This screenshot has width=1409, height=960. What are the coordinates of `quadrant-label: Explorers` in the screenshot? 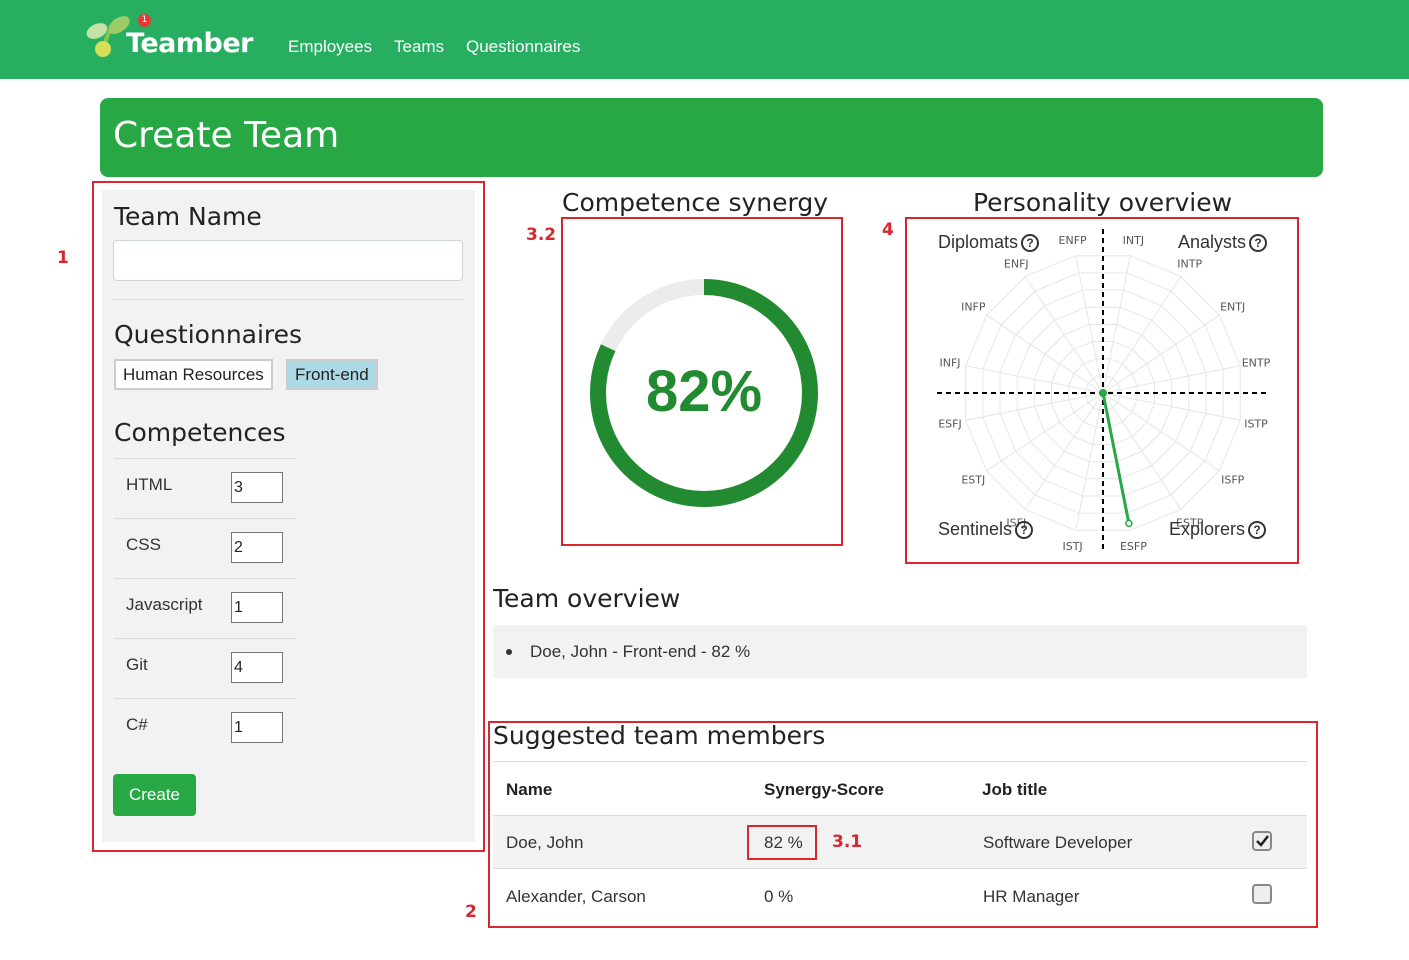 It's located at (1207, 529).